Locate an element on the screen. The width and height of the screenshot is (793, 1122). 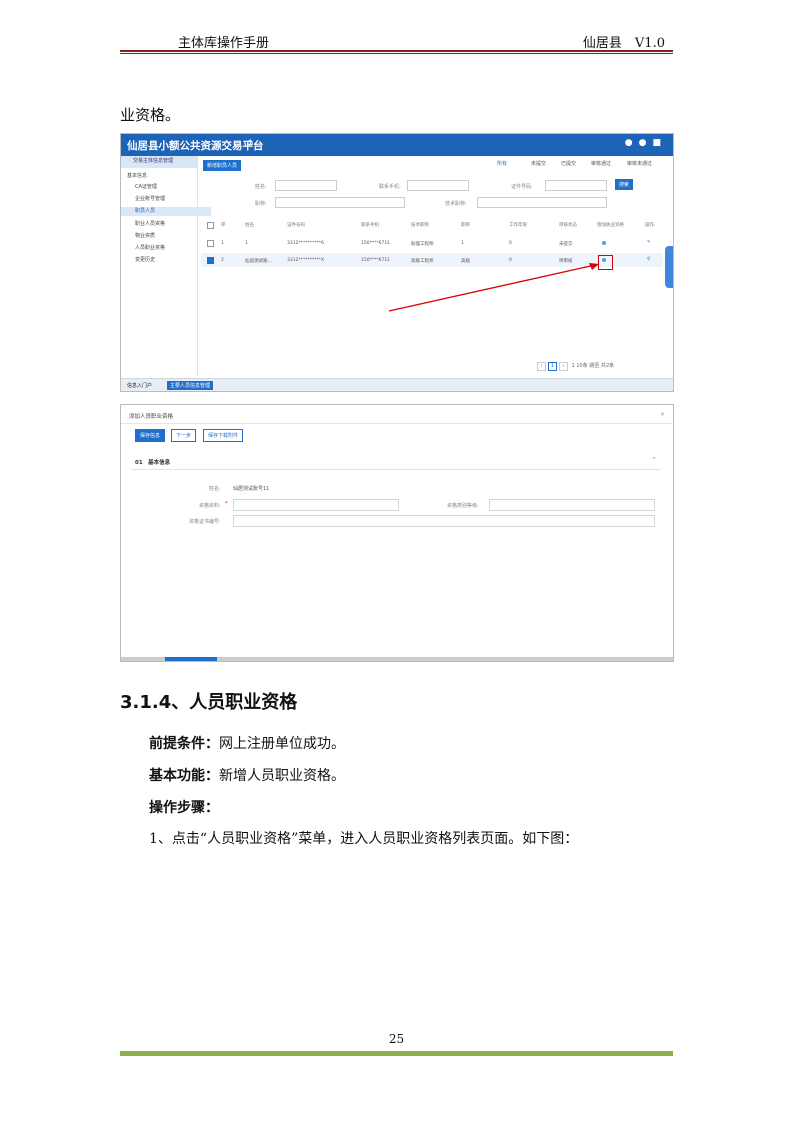
header-title: 主体库操作手册 is located at coordinates (224, 43).